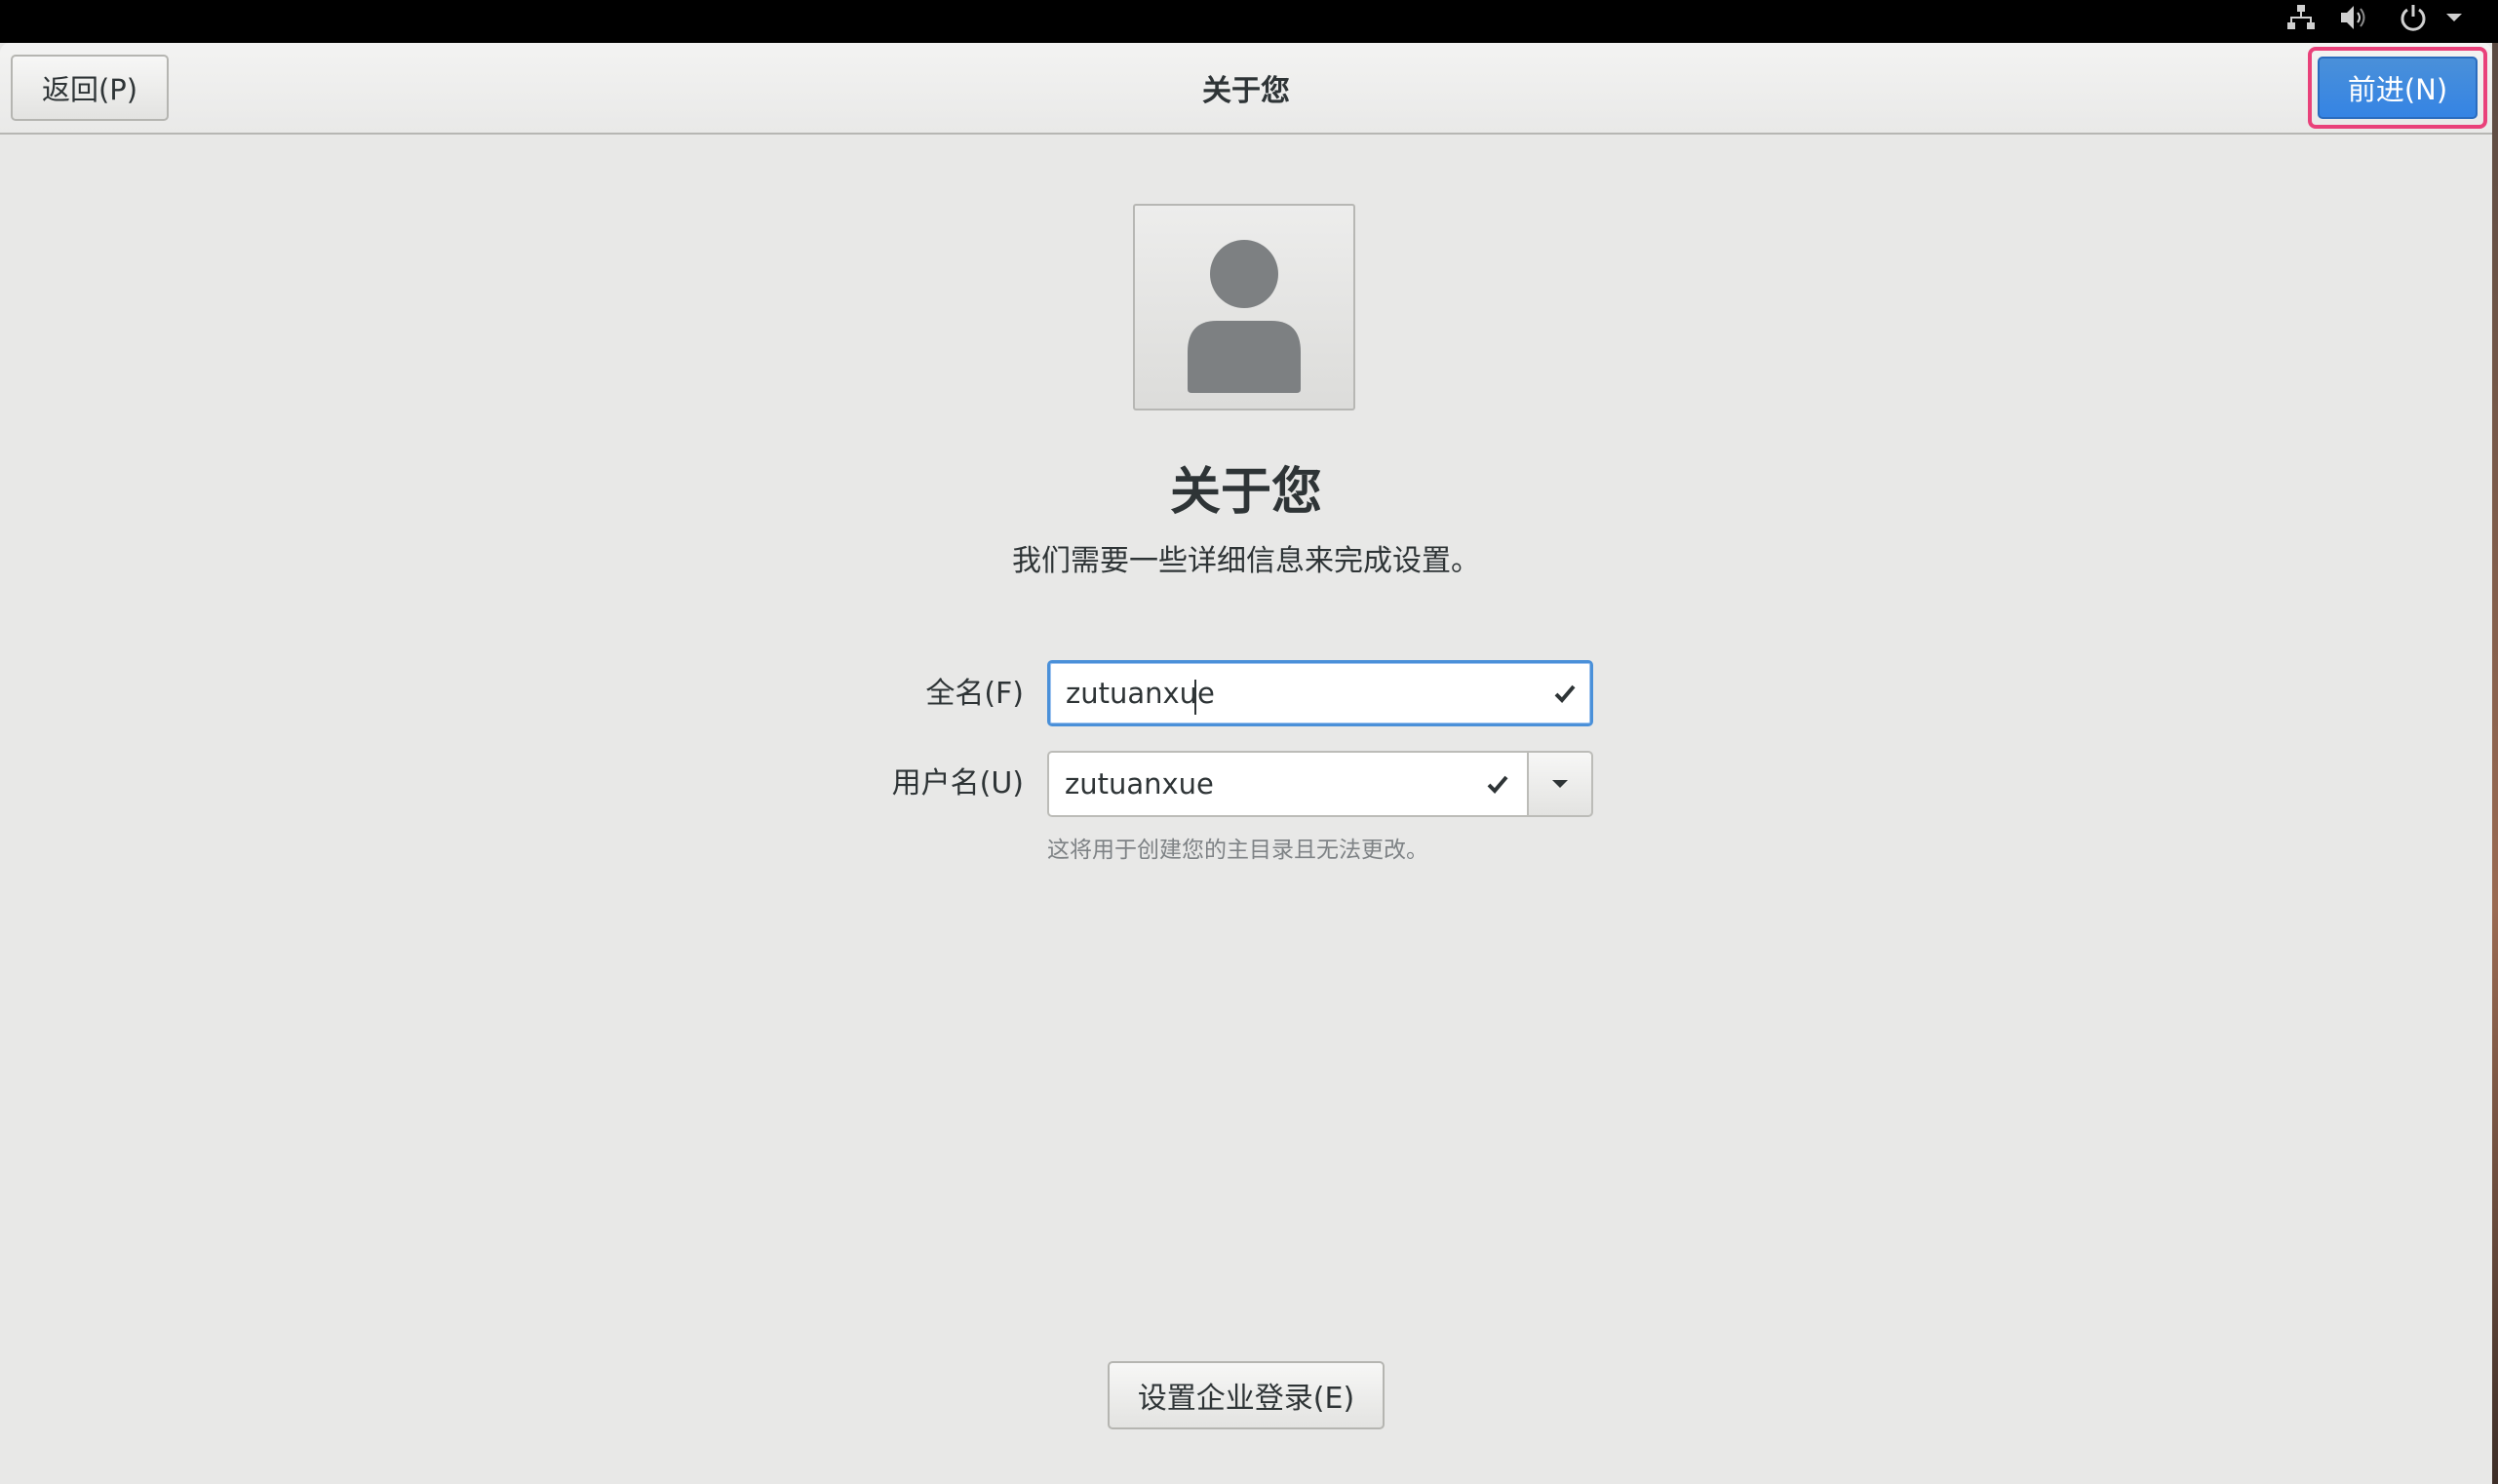 This screenshot has height=1484, width=2498. Describe the element at coordinates (1288, 784) in the screenshot. I see `username-field: zutuanxue` at that location.